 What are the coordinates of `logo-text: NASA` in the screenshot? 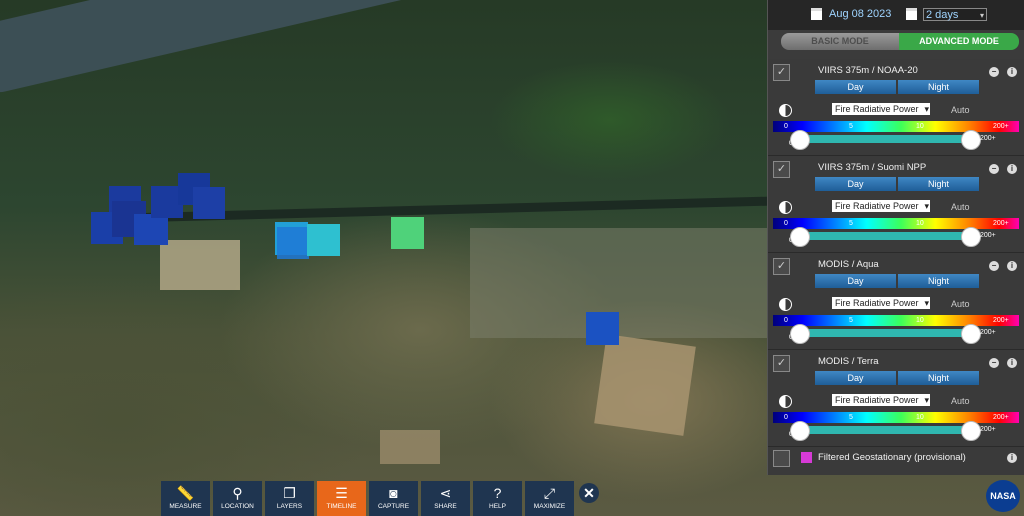 It's located at (1003, 496).